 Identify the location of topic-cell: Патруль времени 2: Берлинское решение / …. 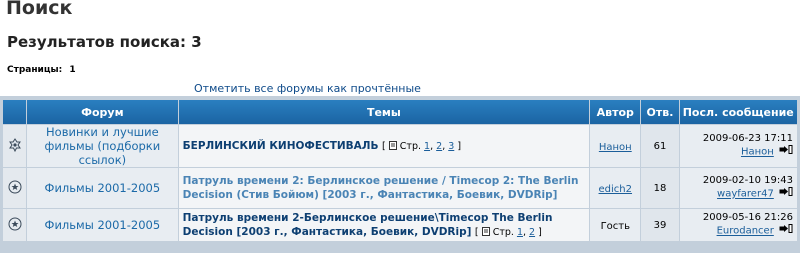
(384, 188).